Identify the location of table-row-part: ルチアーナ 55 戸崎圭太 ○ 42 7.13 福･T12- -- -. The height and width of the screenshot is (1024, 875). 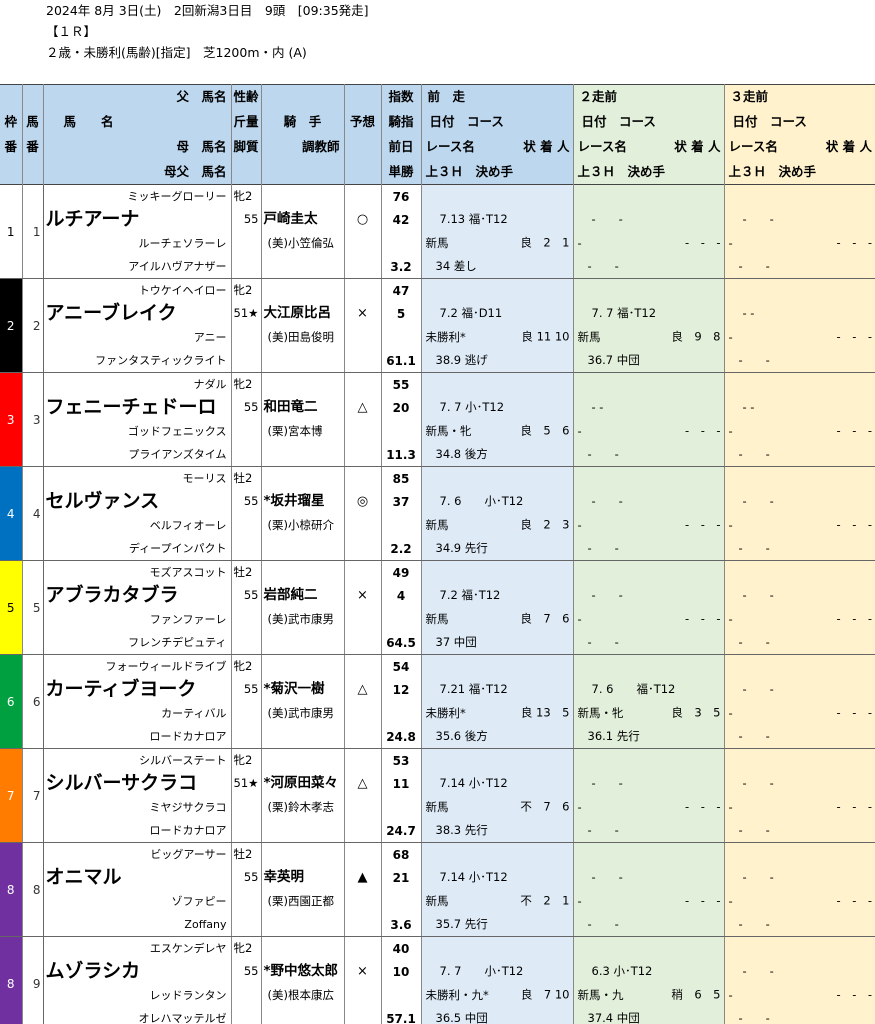
(437, 220).